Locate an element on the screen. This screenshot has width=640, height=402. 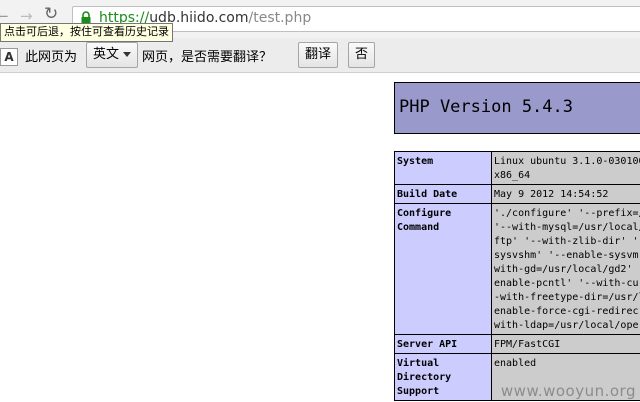
value-line: with-ldap=/usr/local/ope is located at coordinates (566, 325).